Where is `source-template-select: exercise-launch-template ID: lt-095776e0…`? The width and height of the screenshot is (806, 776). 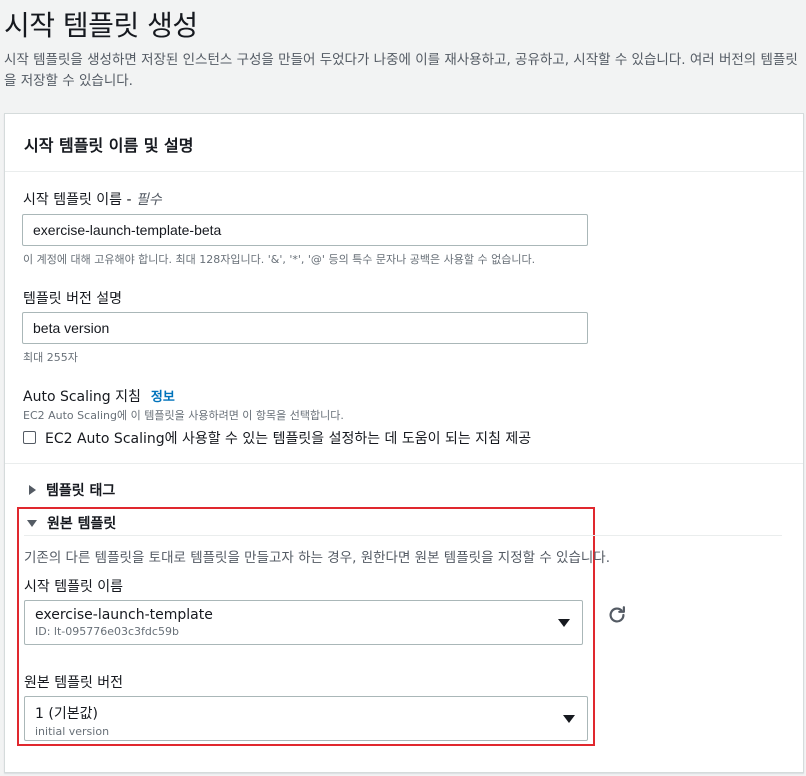 source-template-select: exercise-launch-template ID: lt-095776e0… is located at coordinates (303, 622).